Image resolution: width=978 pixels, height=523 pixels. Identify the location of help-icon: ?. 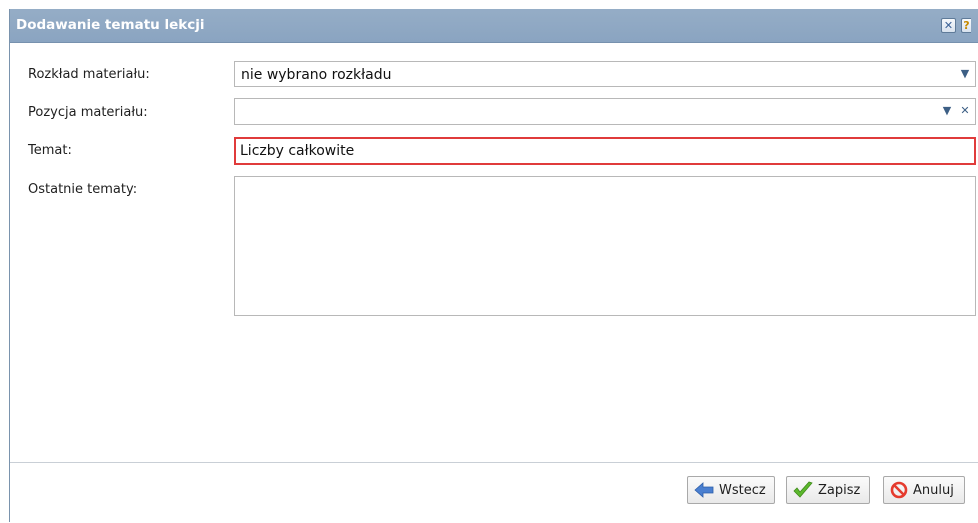
(966, 25).